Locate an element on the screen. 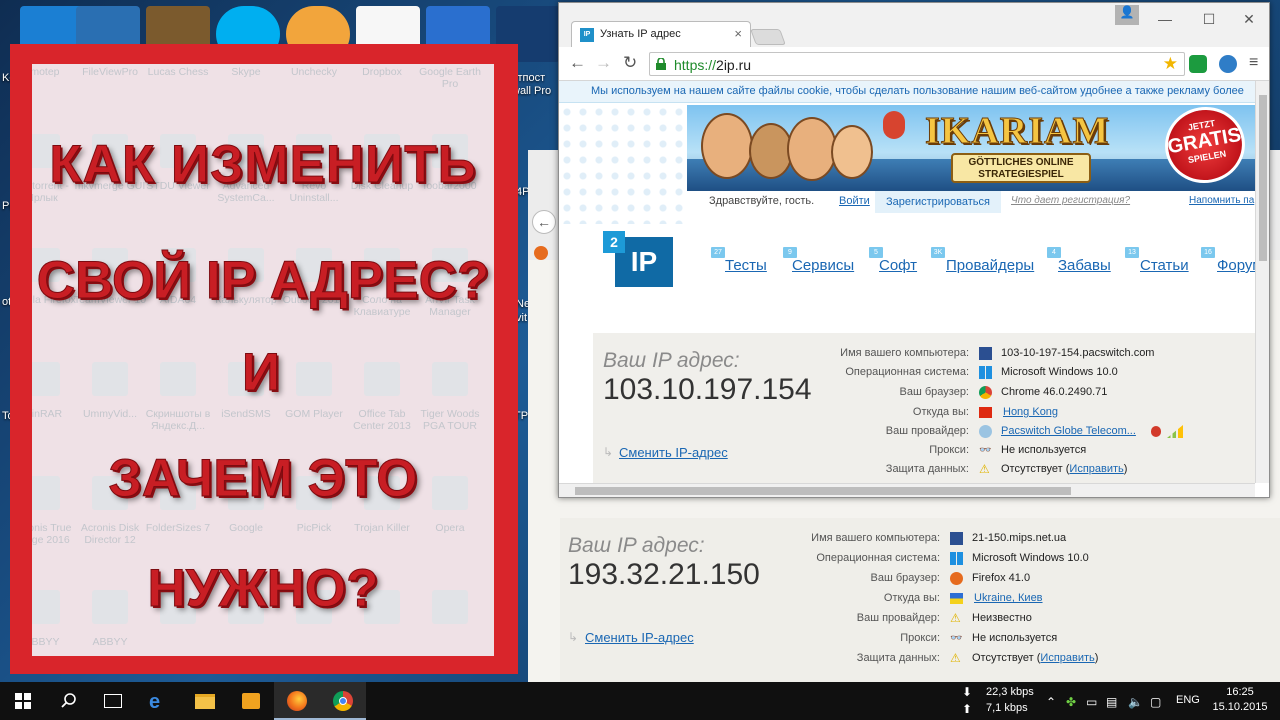  info-label: Защита данных: is located at coordinates (898, 658).